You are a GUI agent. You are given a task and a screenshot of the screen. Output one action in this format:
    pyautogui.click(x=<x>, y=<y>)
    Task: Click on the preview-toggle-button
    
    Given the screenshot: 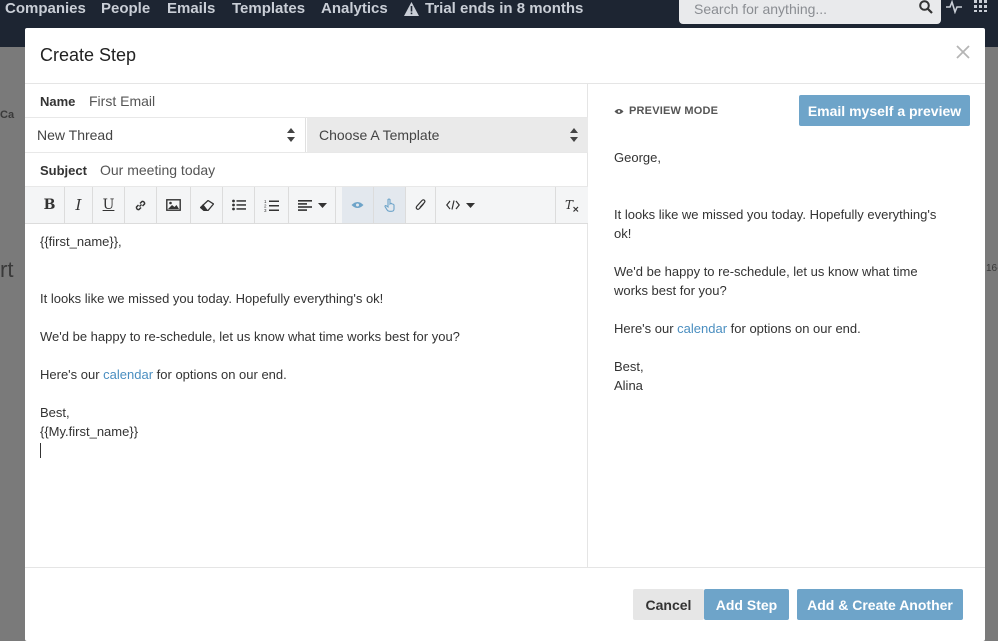 What is the action you would take?
    pyautogui.click(x=358, y=205)
    